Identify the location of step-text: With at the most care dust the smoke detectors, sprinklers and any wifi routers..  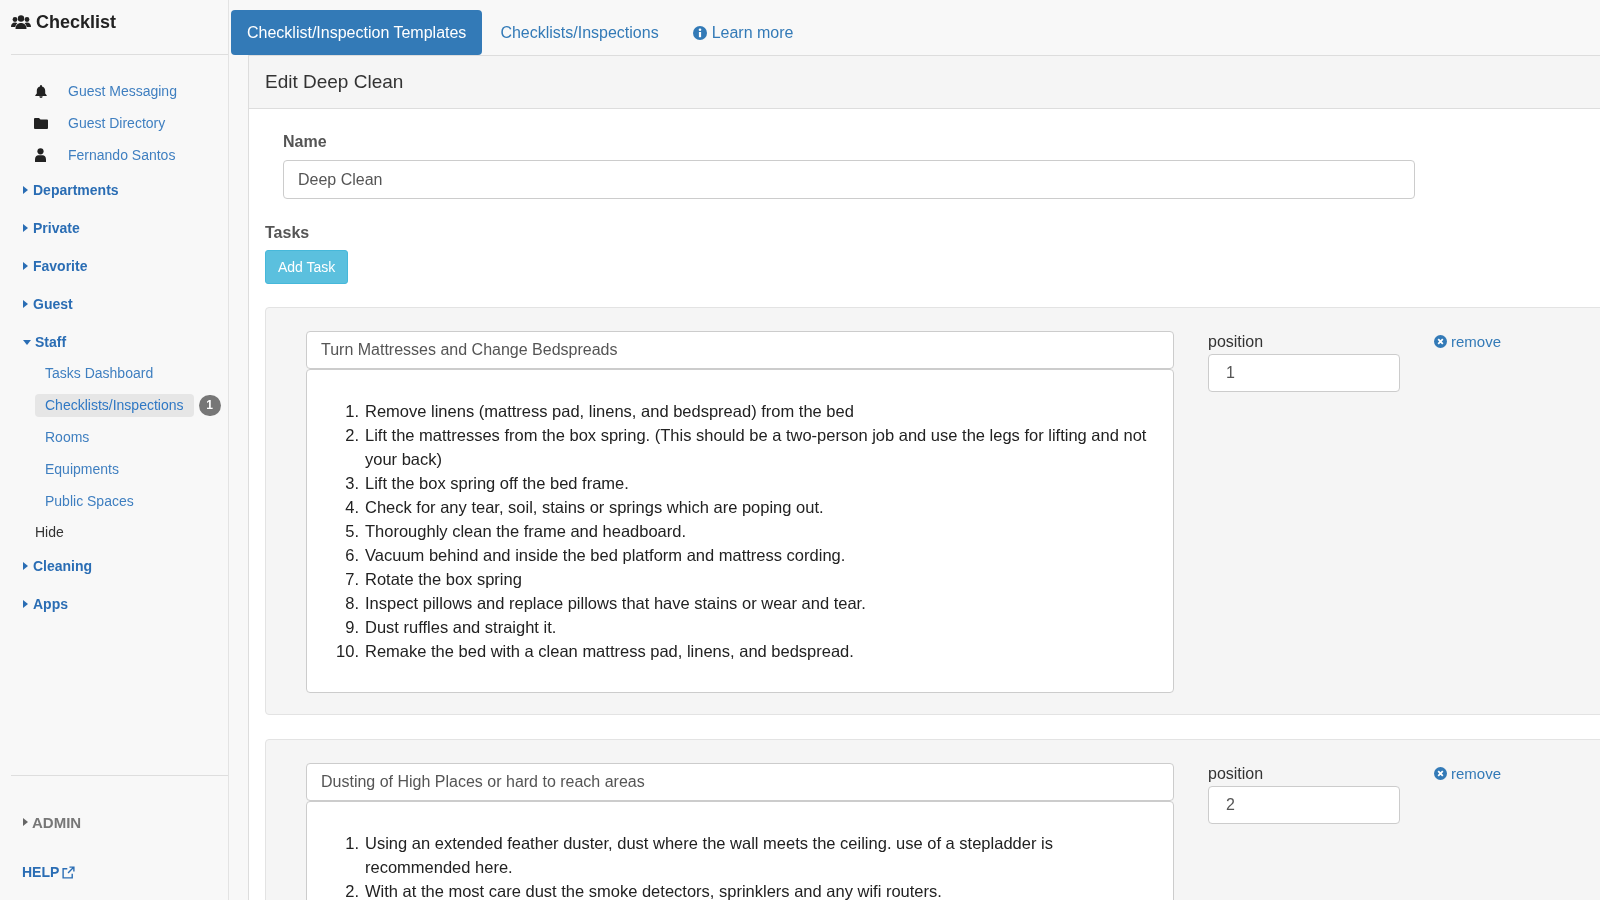
(654, 890).